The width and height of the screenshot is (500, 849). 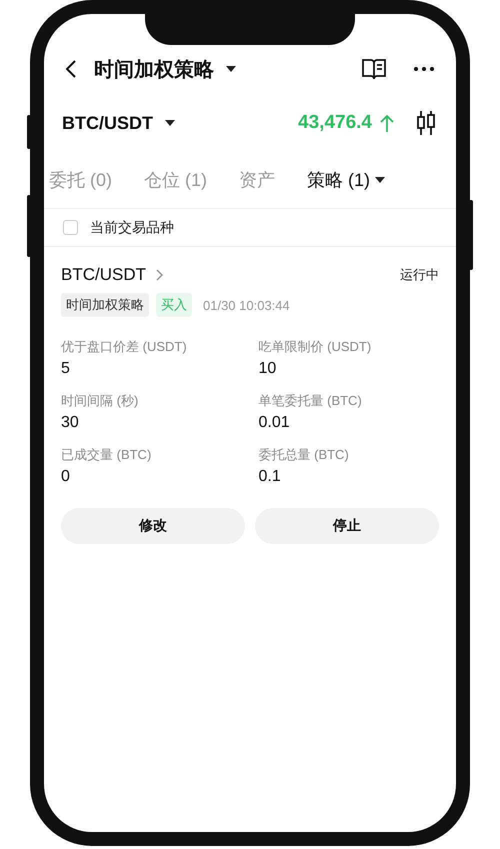 What do you see at coordinates (103, 275) in the screenshot?
I see `strategy-pair: BTC/USDT` at bounding box center [103, 275].